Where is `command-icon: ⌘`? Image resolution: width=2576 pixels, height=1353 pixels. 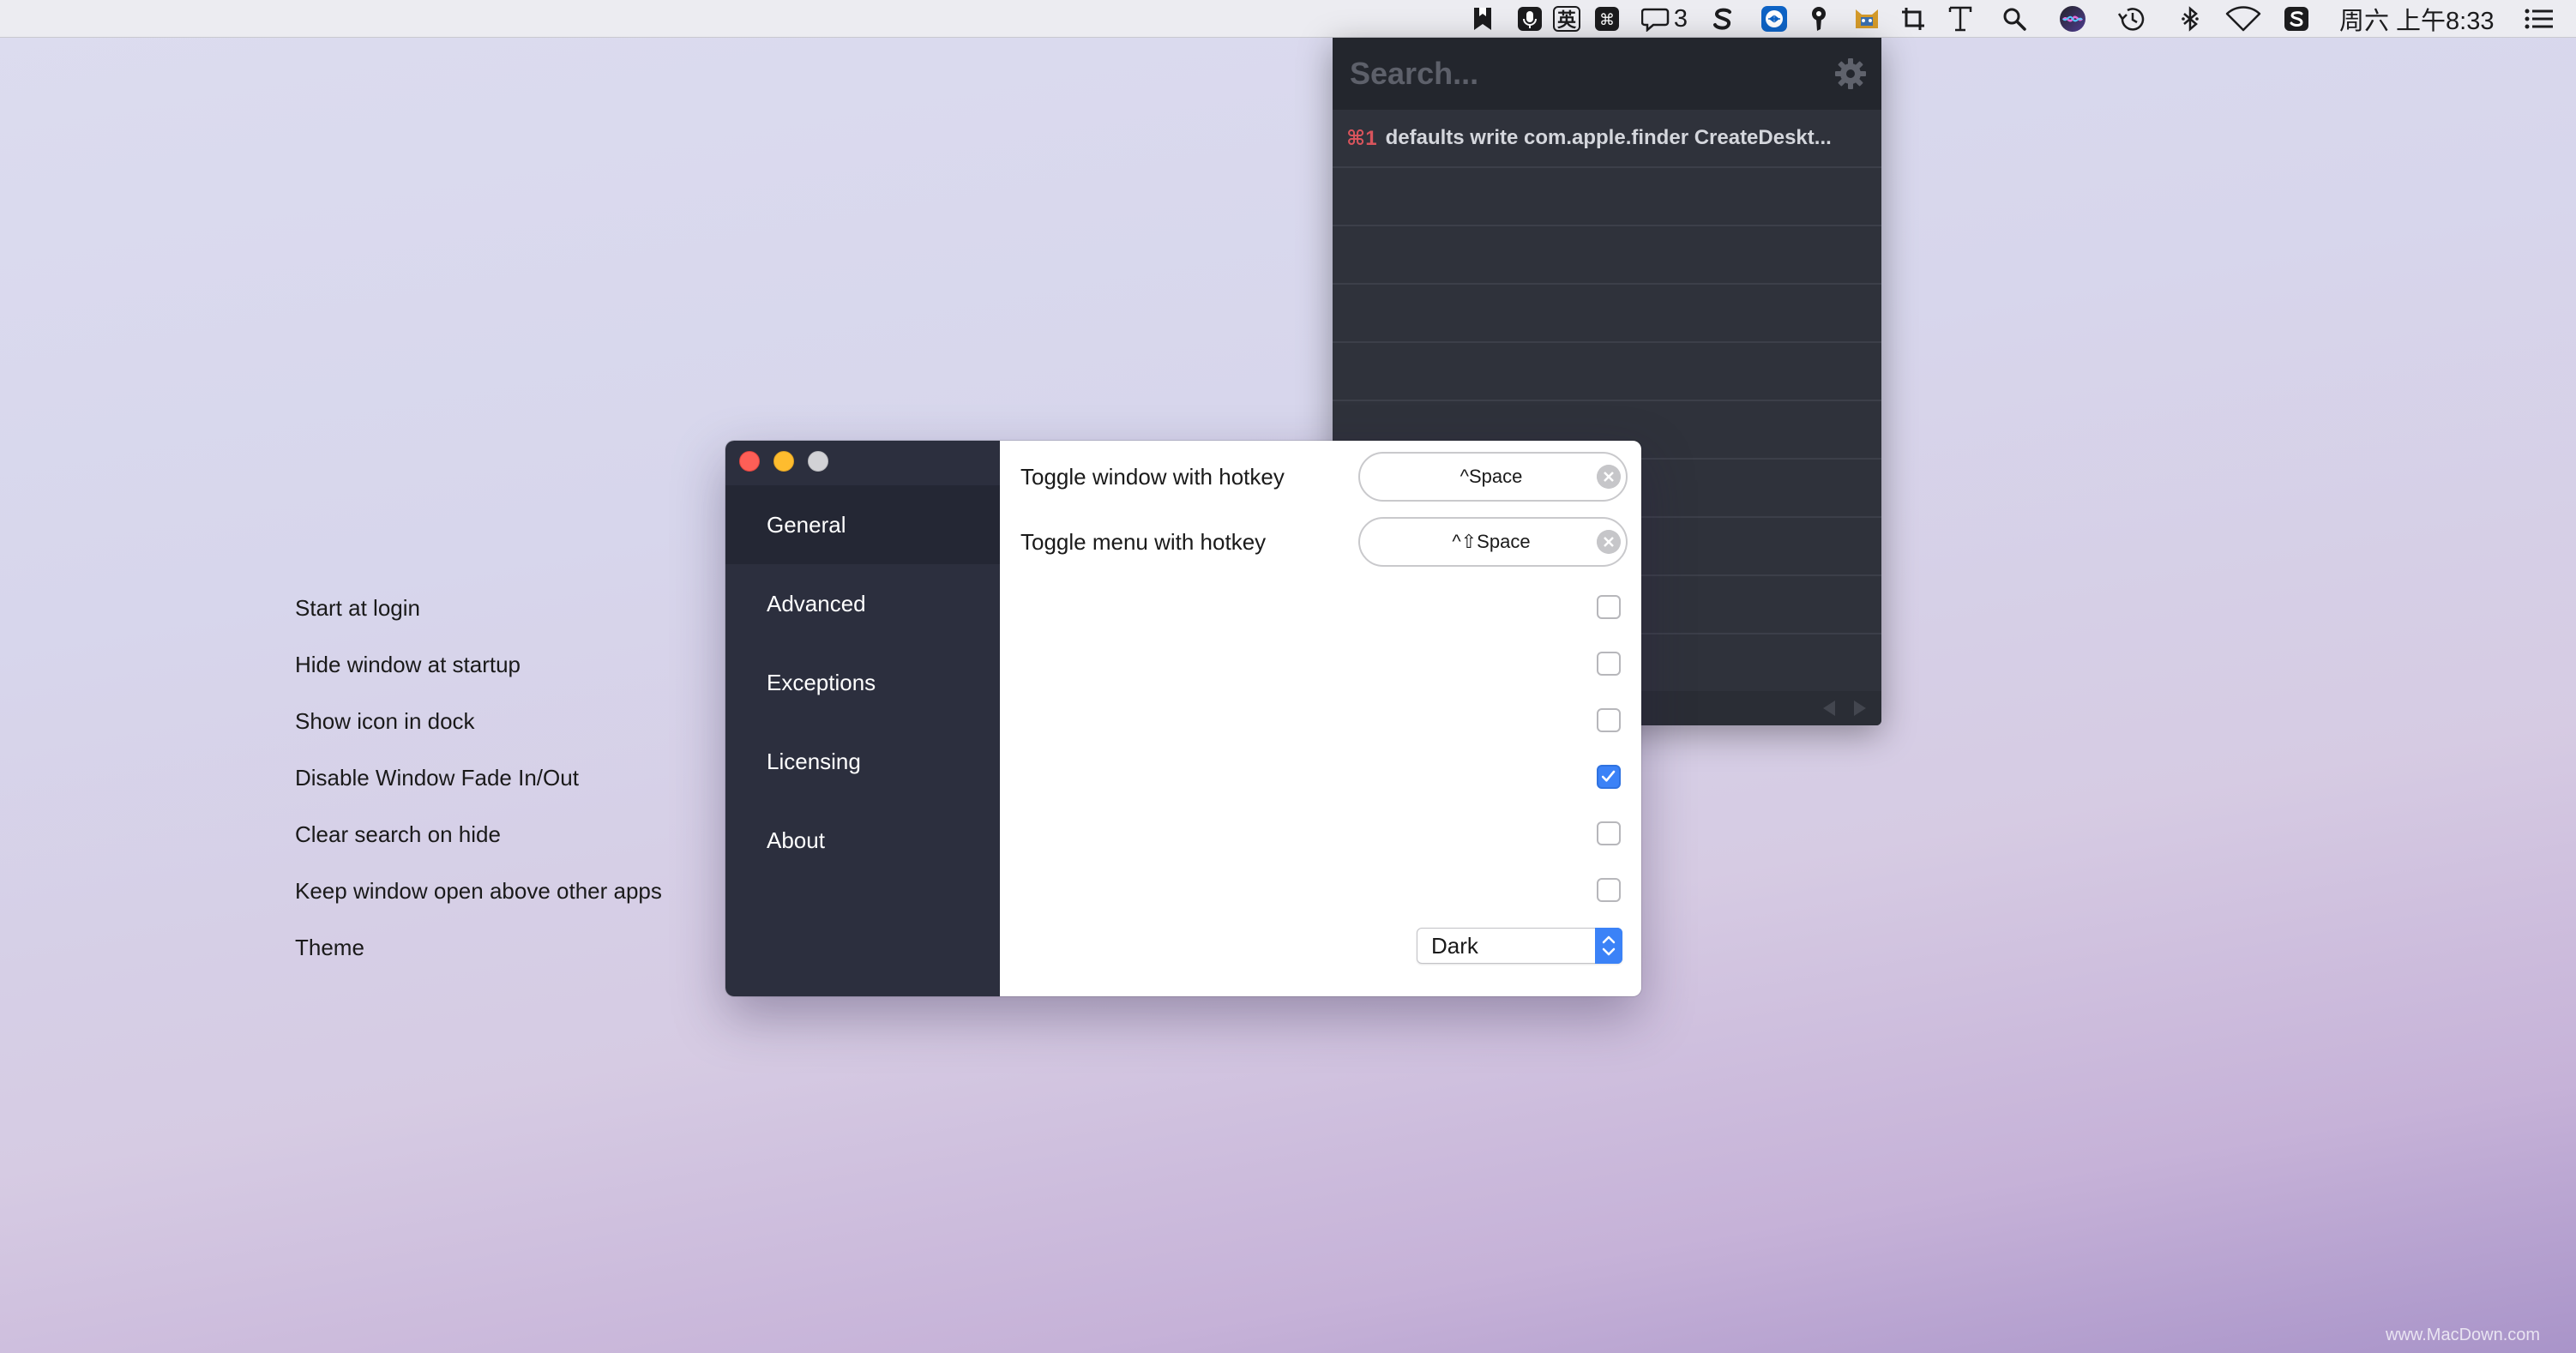 command-icon: ⌘ is located at coordinates (1607, 18).